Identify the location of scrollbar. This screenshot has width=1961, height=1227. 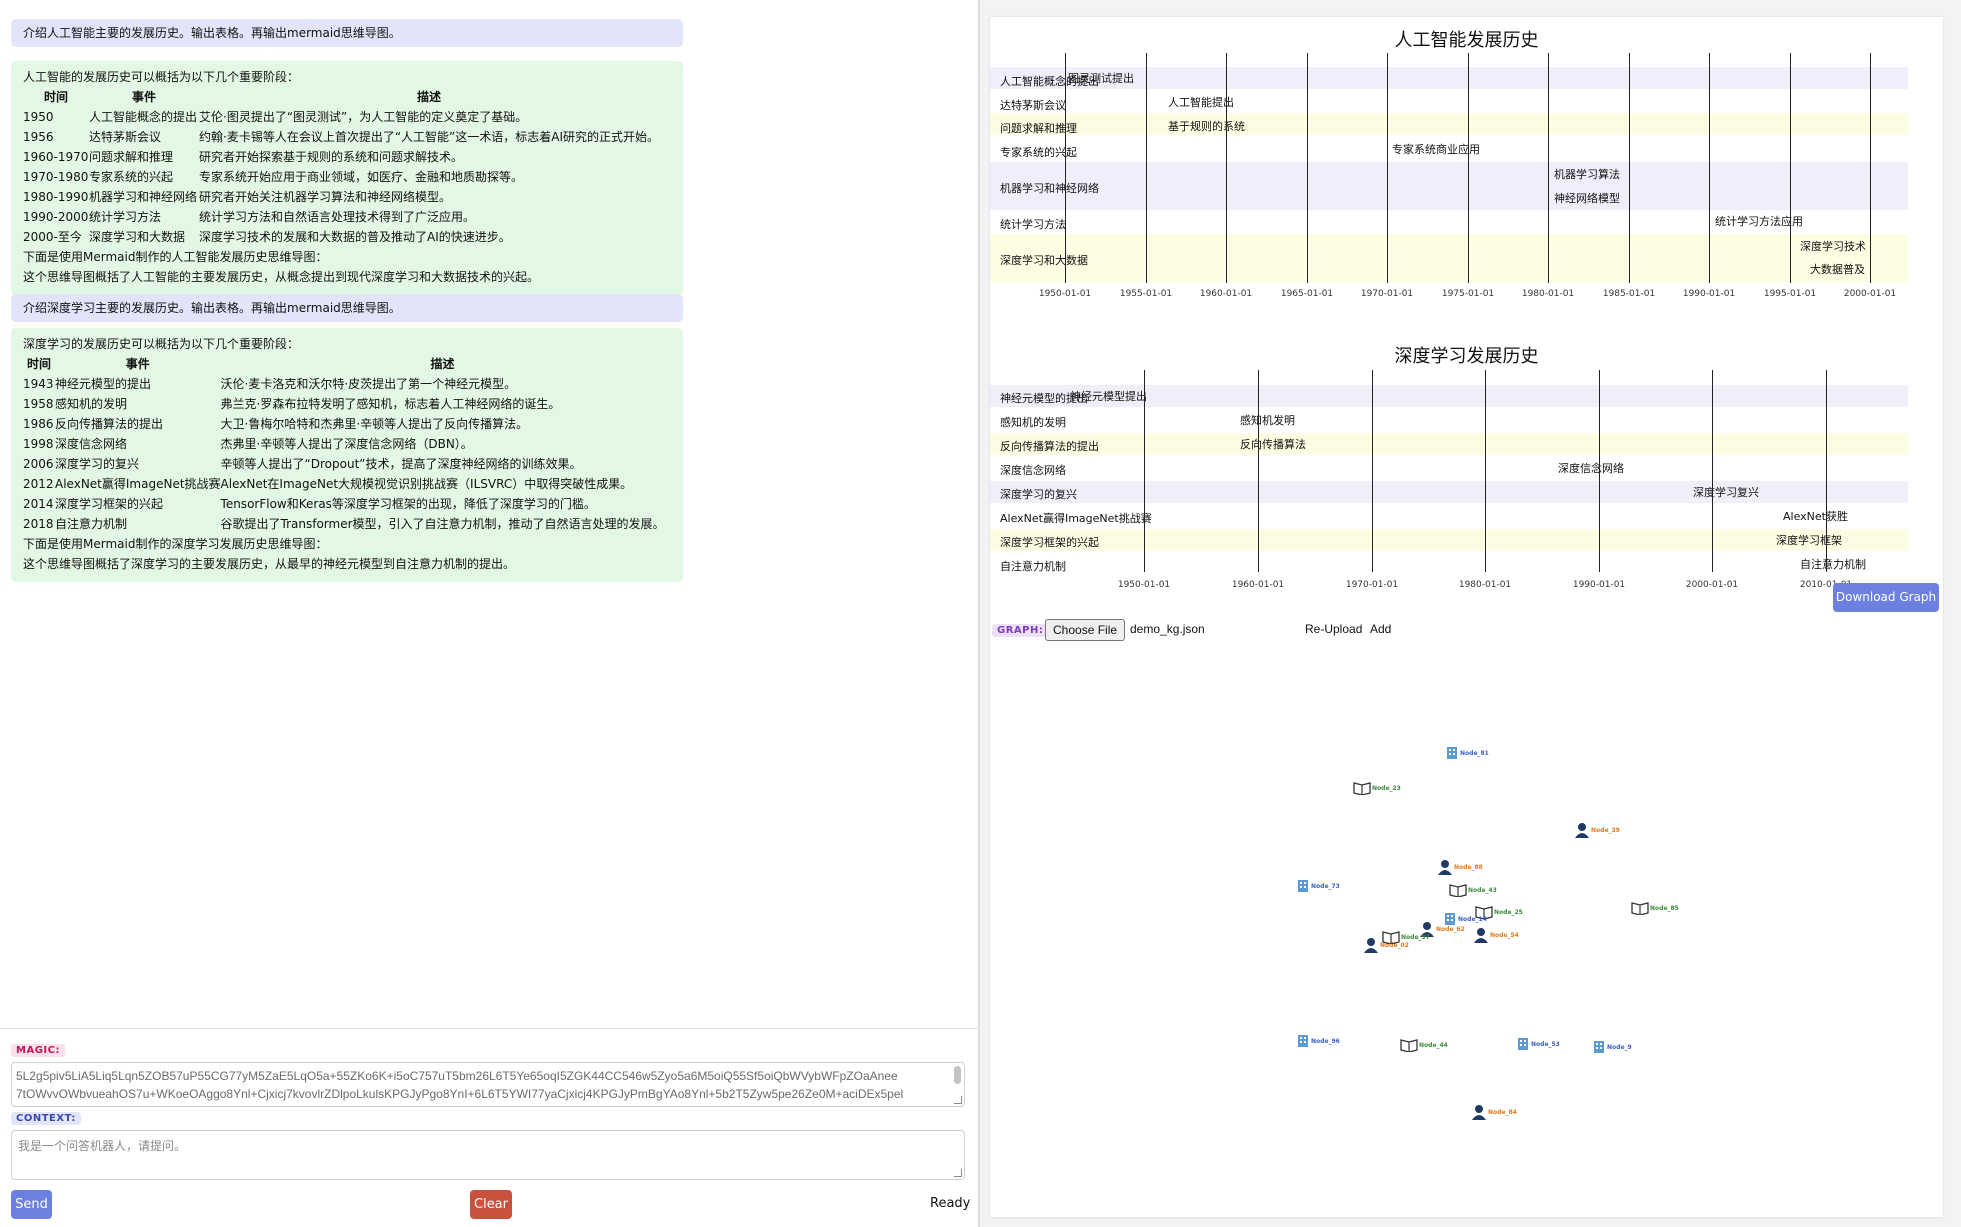
(957, 1075).